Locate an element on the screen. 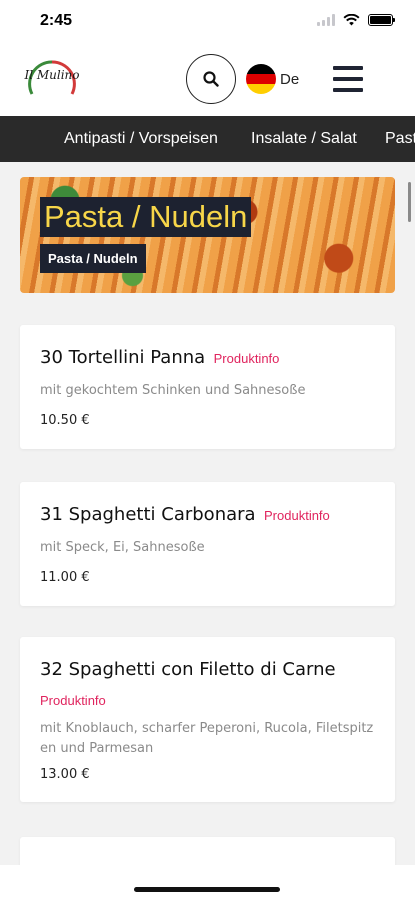 This screenshot has height=900, width=415. dish-description: mit gekochtem Schinken und Sahnesoße is located at coordinates (173, 390).